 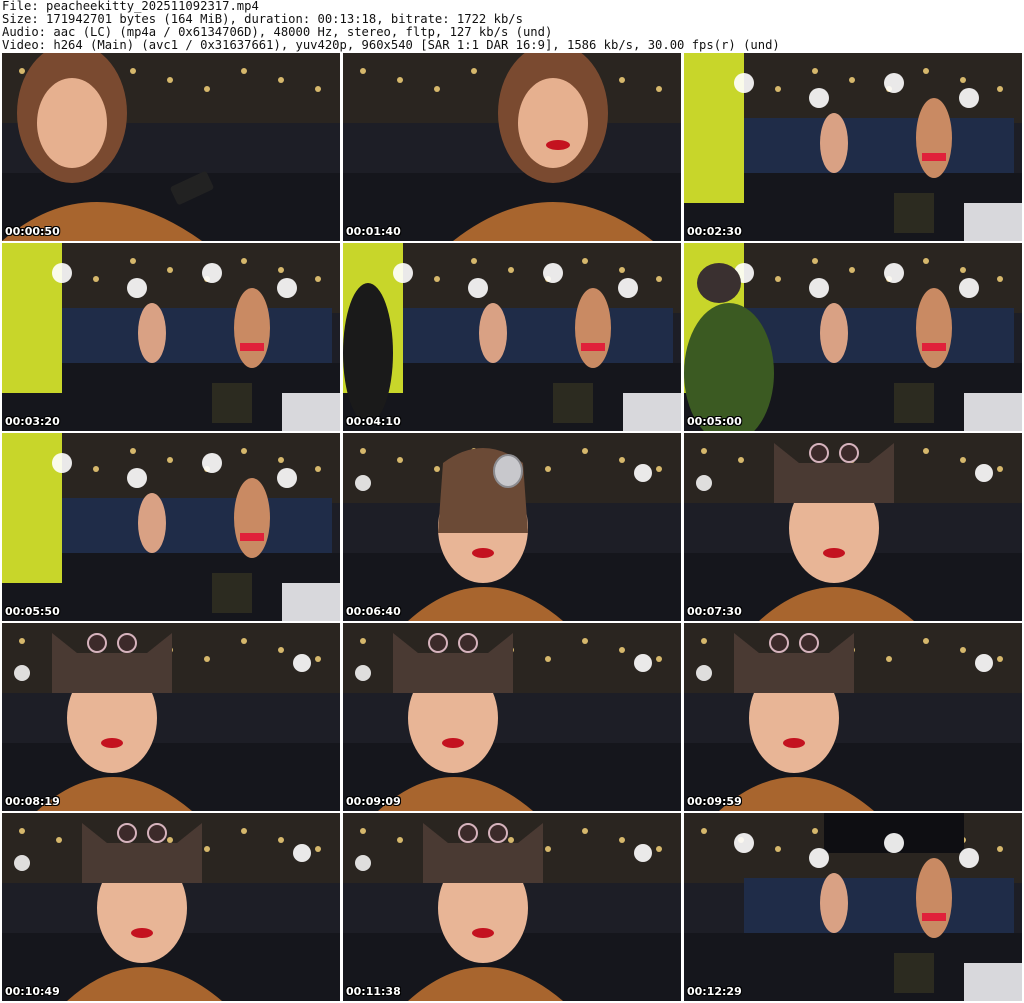 What do you see at coordinates (373, 611) in the screenshot?
I see `thumbnail-timestamp: 00:06:40` at bounding box center [373, 611].